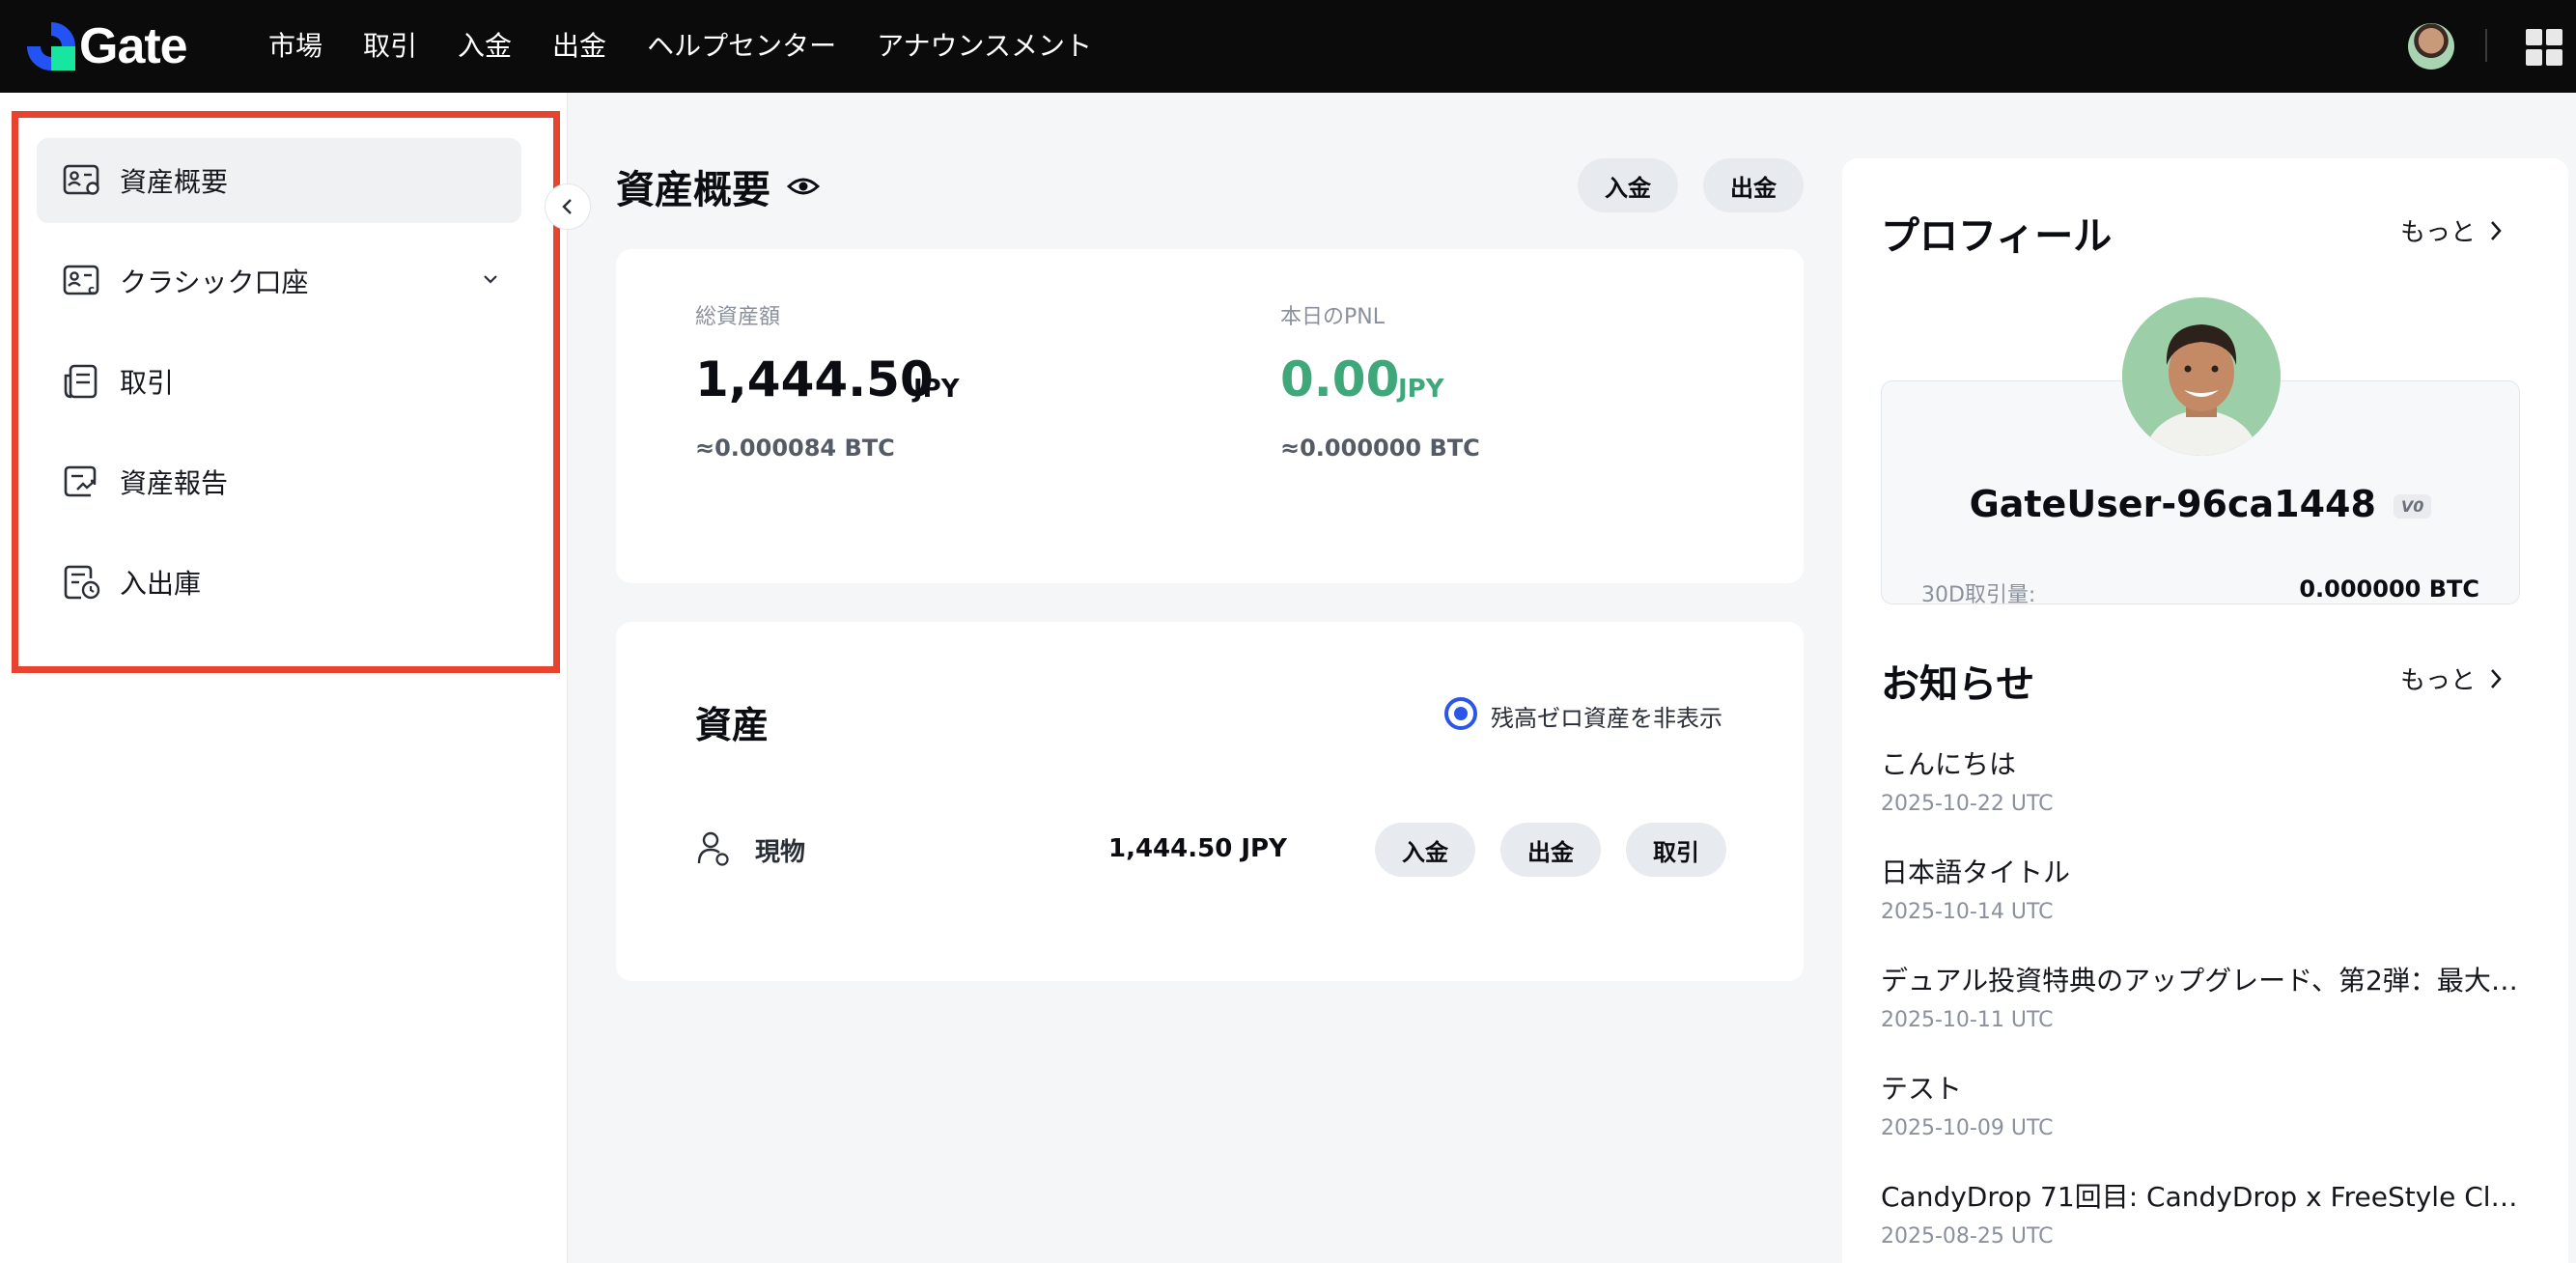 Image resolution: width=2576 pixels, height=1263 pixels. Describe the element at coordinates (1968, 1236) in the screenshot. I see `news-date: 2025-08-25 UTC` at that location.